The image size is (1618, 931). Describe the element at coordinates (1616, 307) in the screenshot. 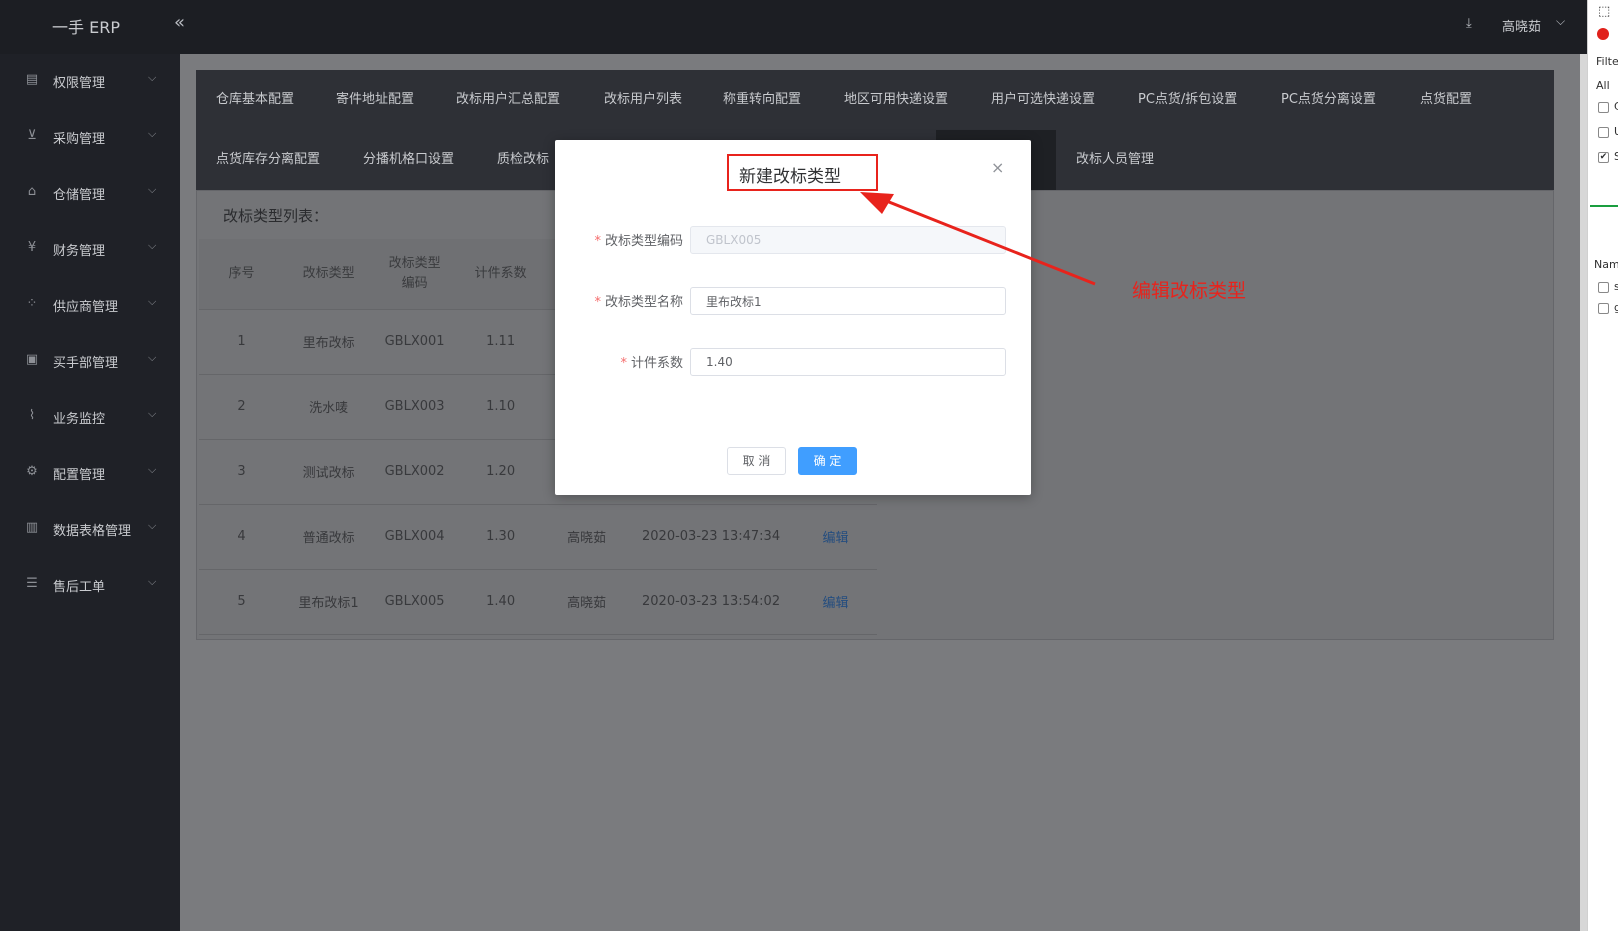

I see `devtools-request-label: g` at that location.